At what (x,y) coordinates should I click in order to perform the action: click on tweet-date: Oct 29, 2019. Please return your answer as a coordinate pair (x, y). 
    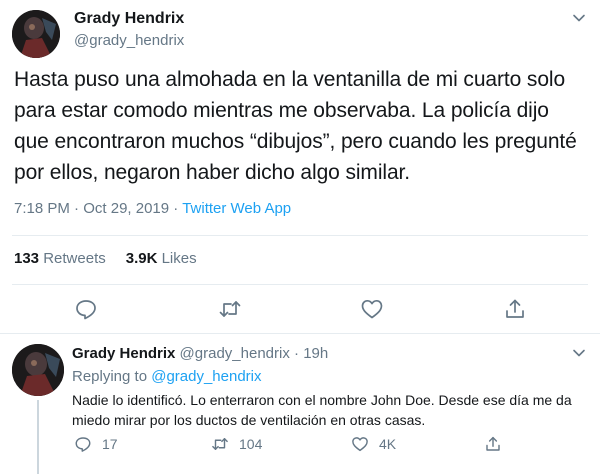
    Looking at the image, I should click on (126, 208).